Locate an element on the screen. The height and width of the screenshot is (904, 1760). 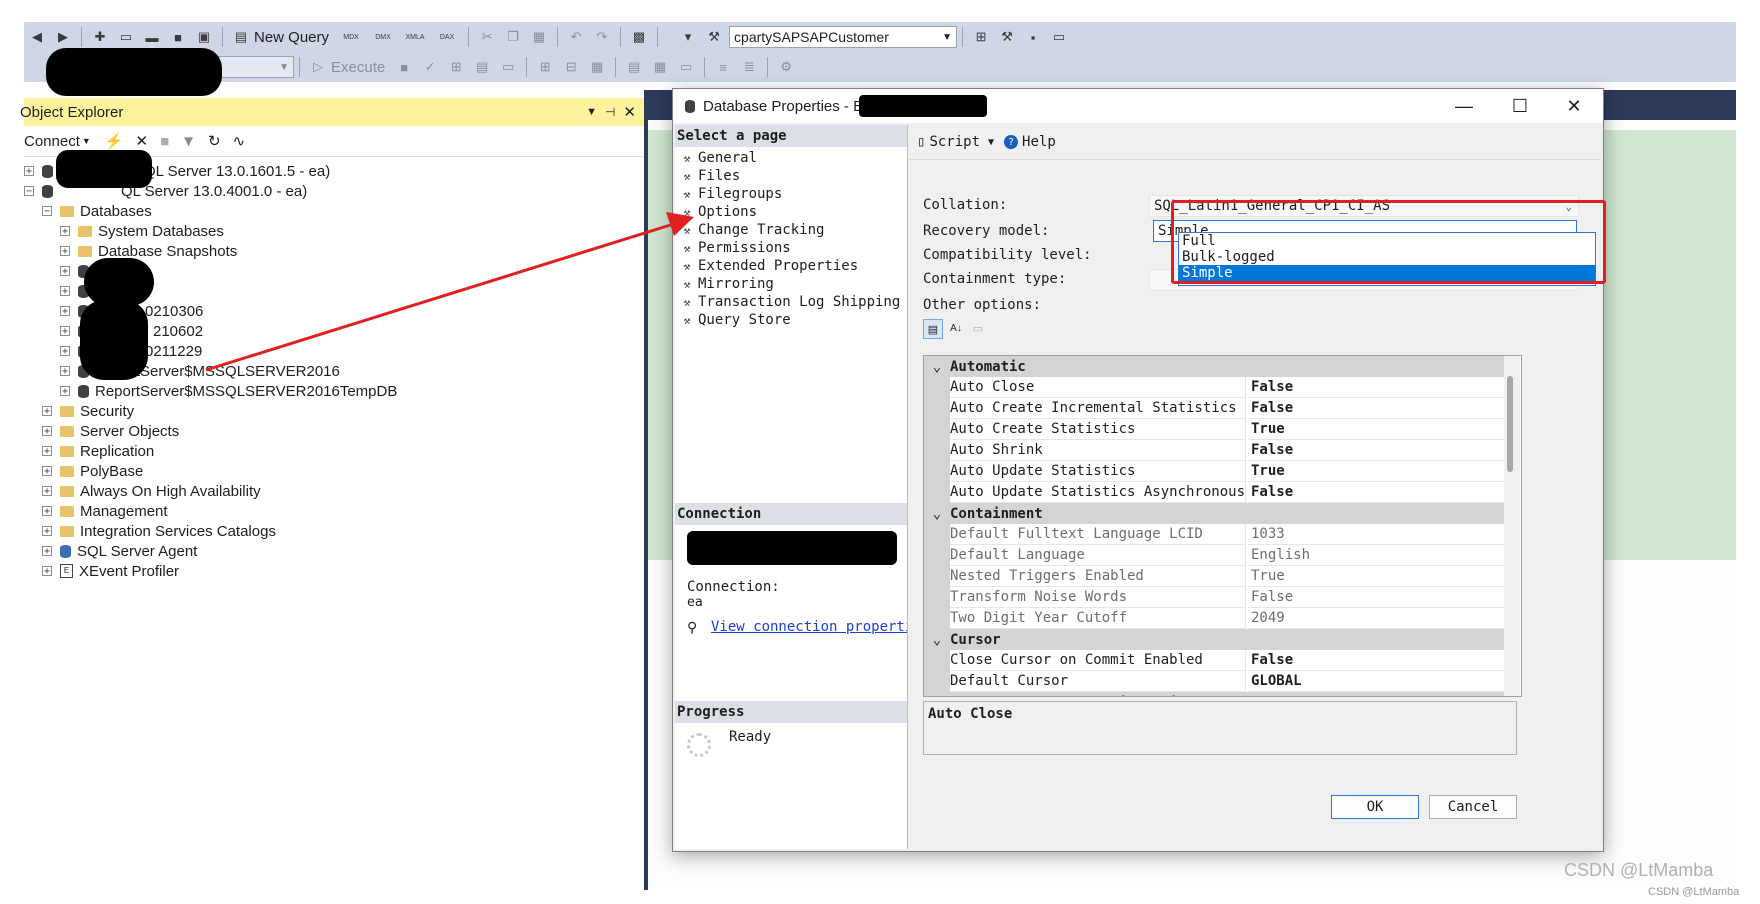
grid-row: Auto Shrink False is located at coordinates (1214, 450).